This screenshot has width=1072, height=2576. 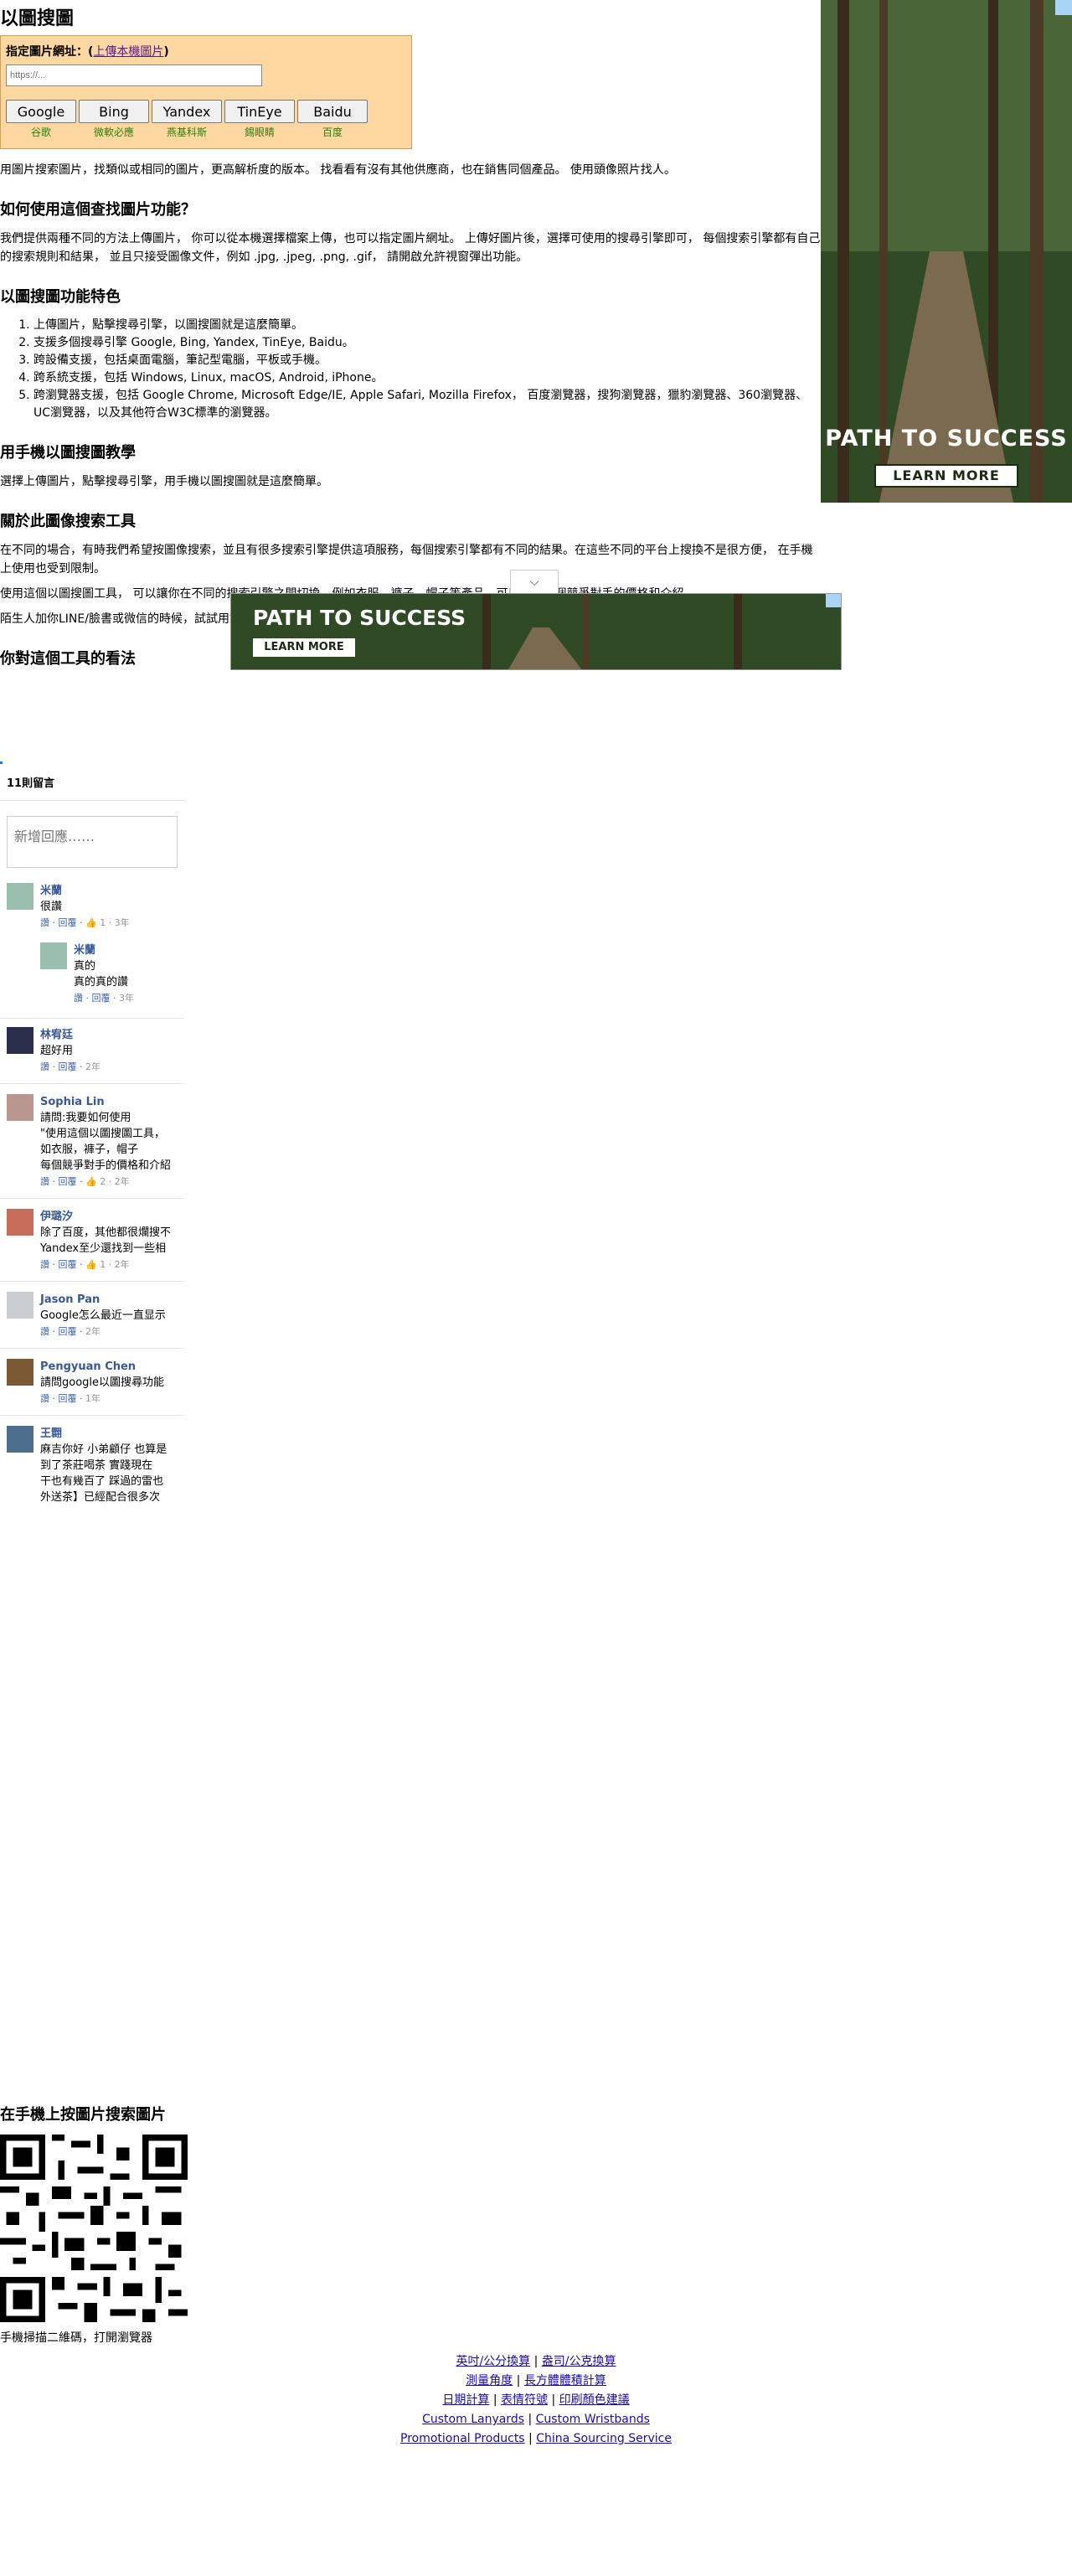 I want to click on page-title: 以圖搜圖, so click(x=37, y=18).